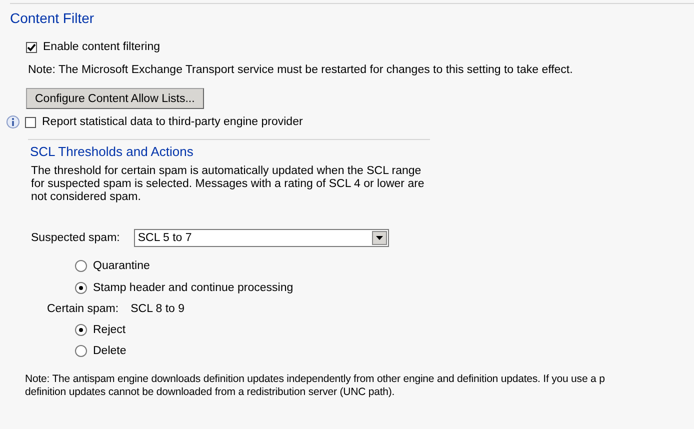 This screenshot has width=694, height=429. I want to click on field-label: Suspected spam:, so click(75, 238).